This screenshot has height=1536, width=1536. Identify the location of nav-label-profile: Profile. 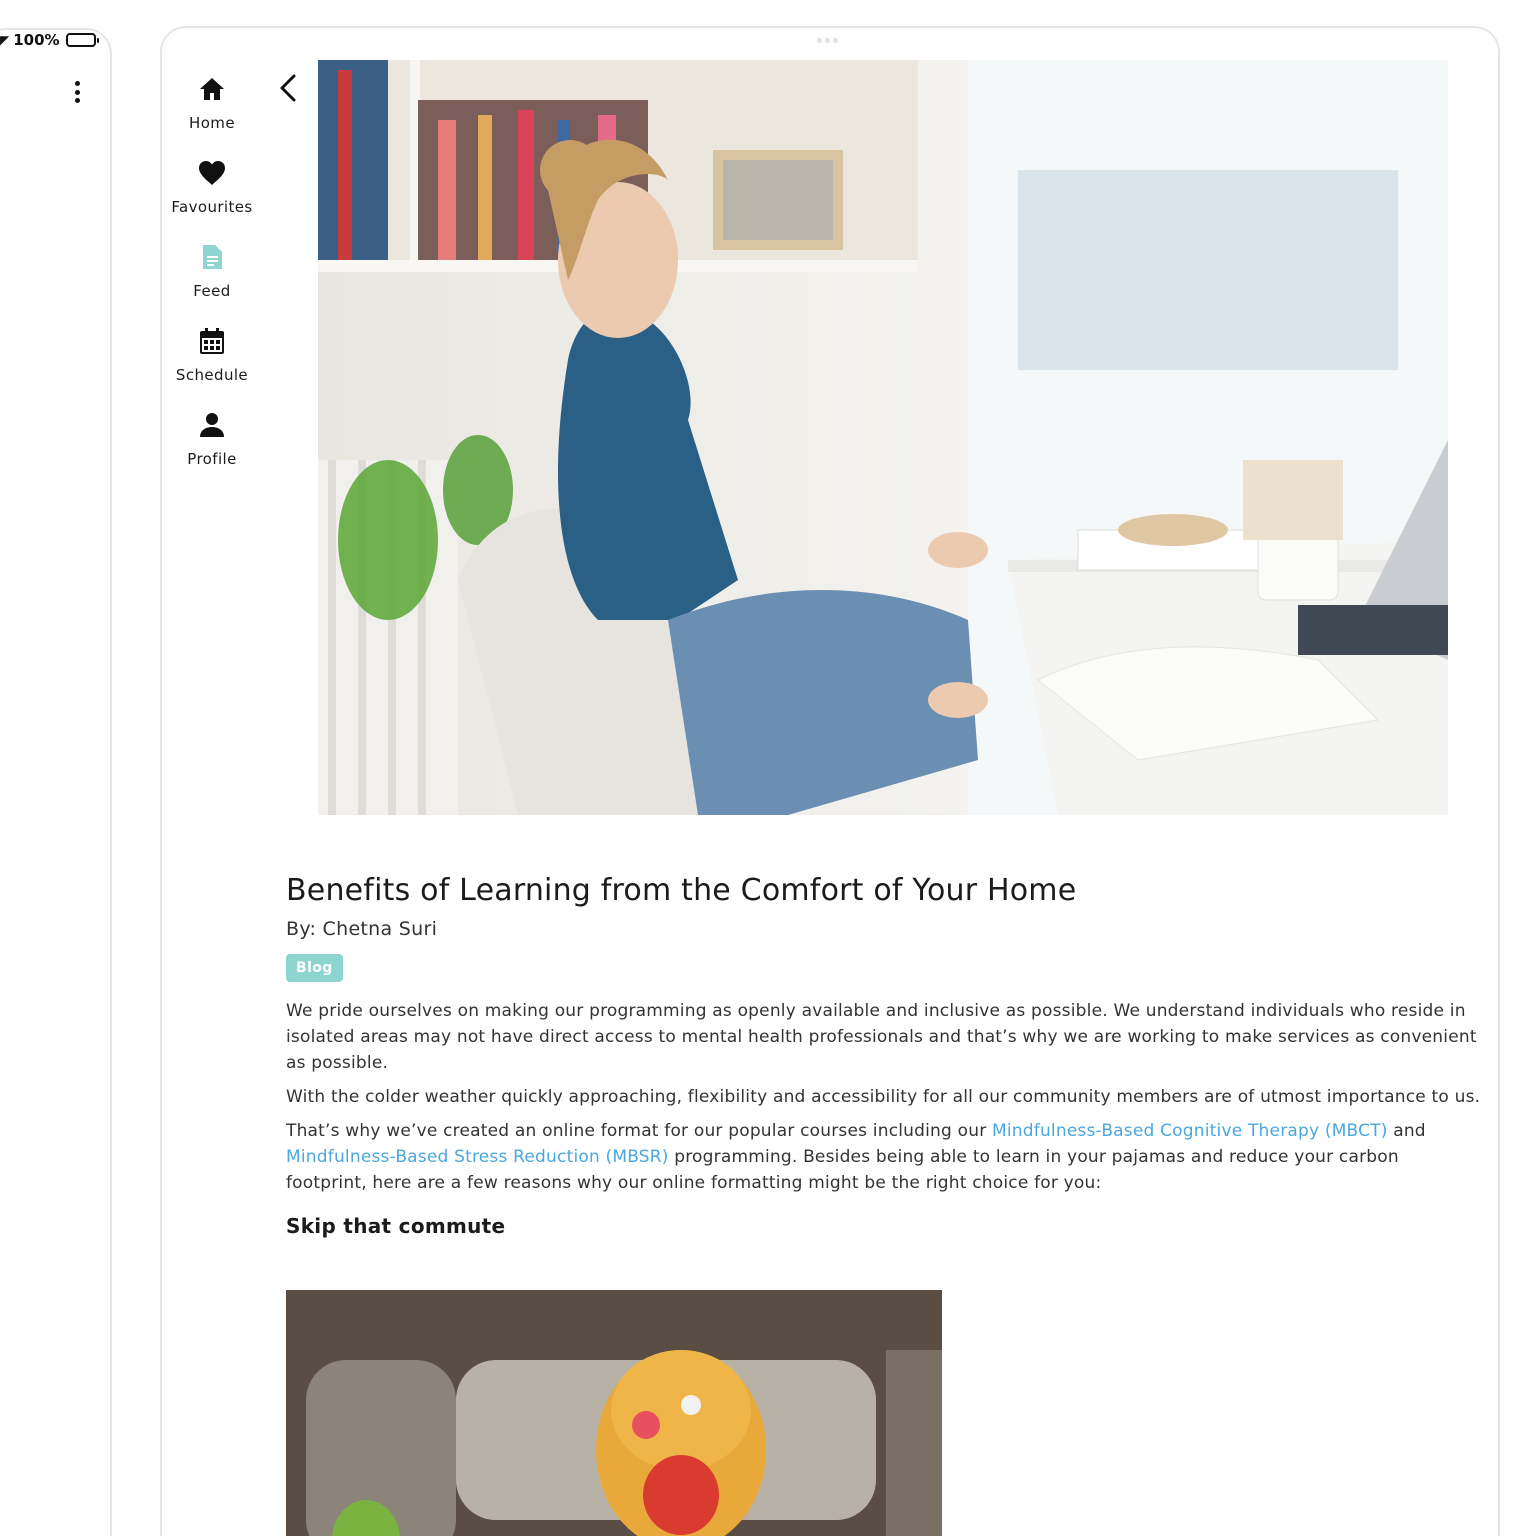
(212, 459).